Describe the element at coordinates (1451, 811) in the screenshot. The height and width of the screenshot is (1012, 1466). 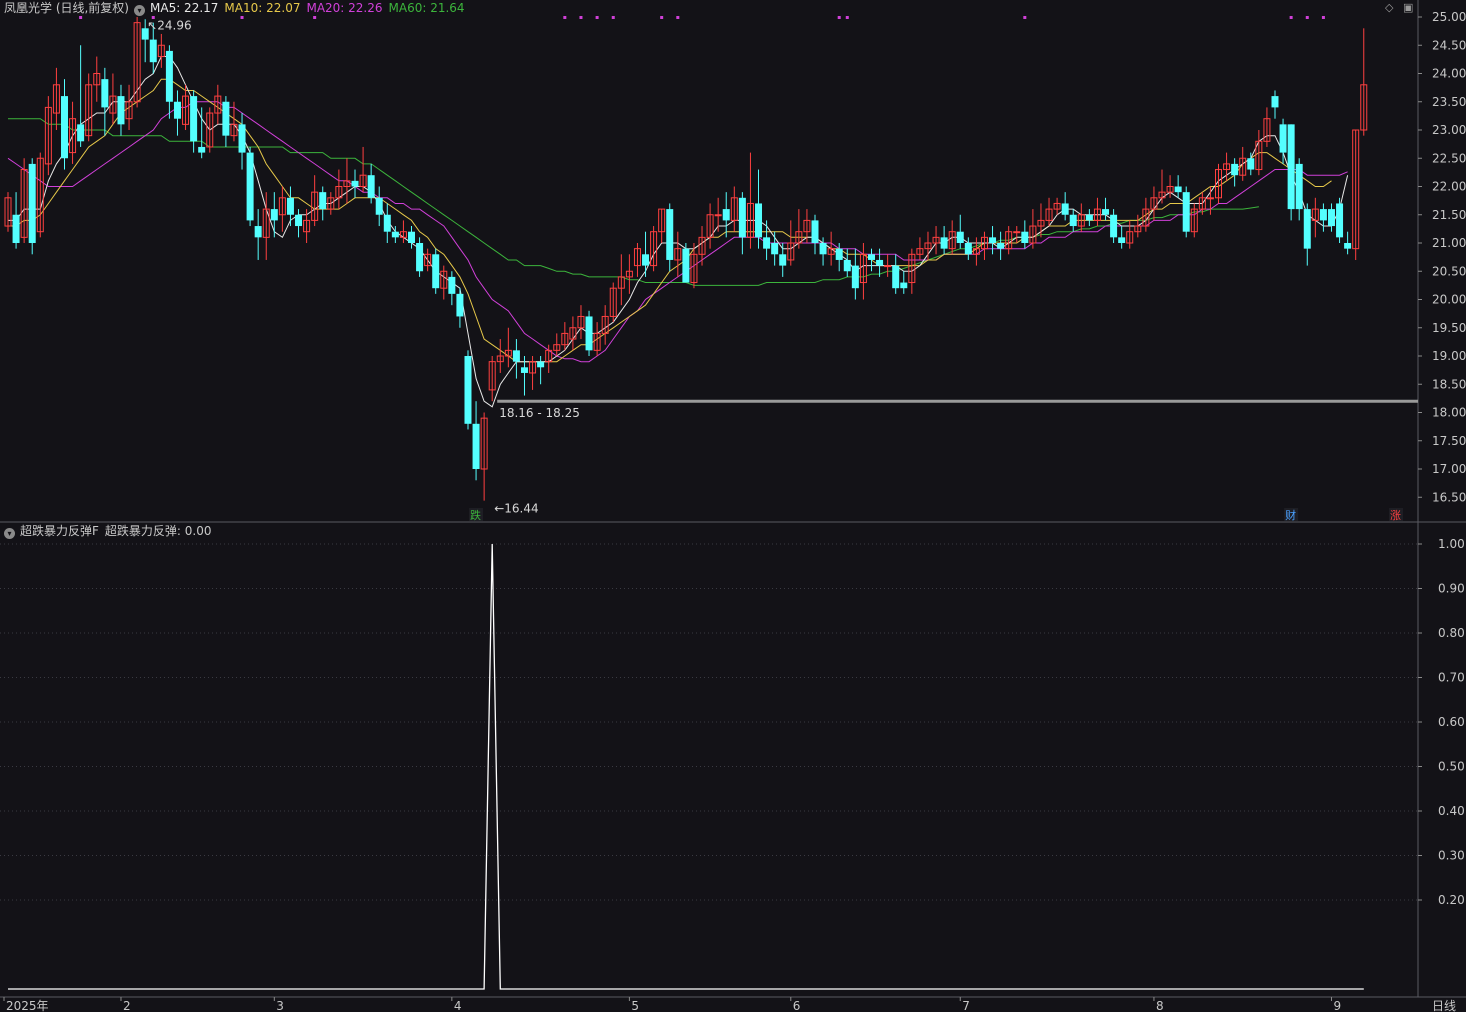
I see `indicator-tick-label: 0.40` at that location.